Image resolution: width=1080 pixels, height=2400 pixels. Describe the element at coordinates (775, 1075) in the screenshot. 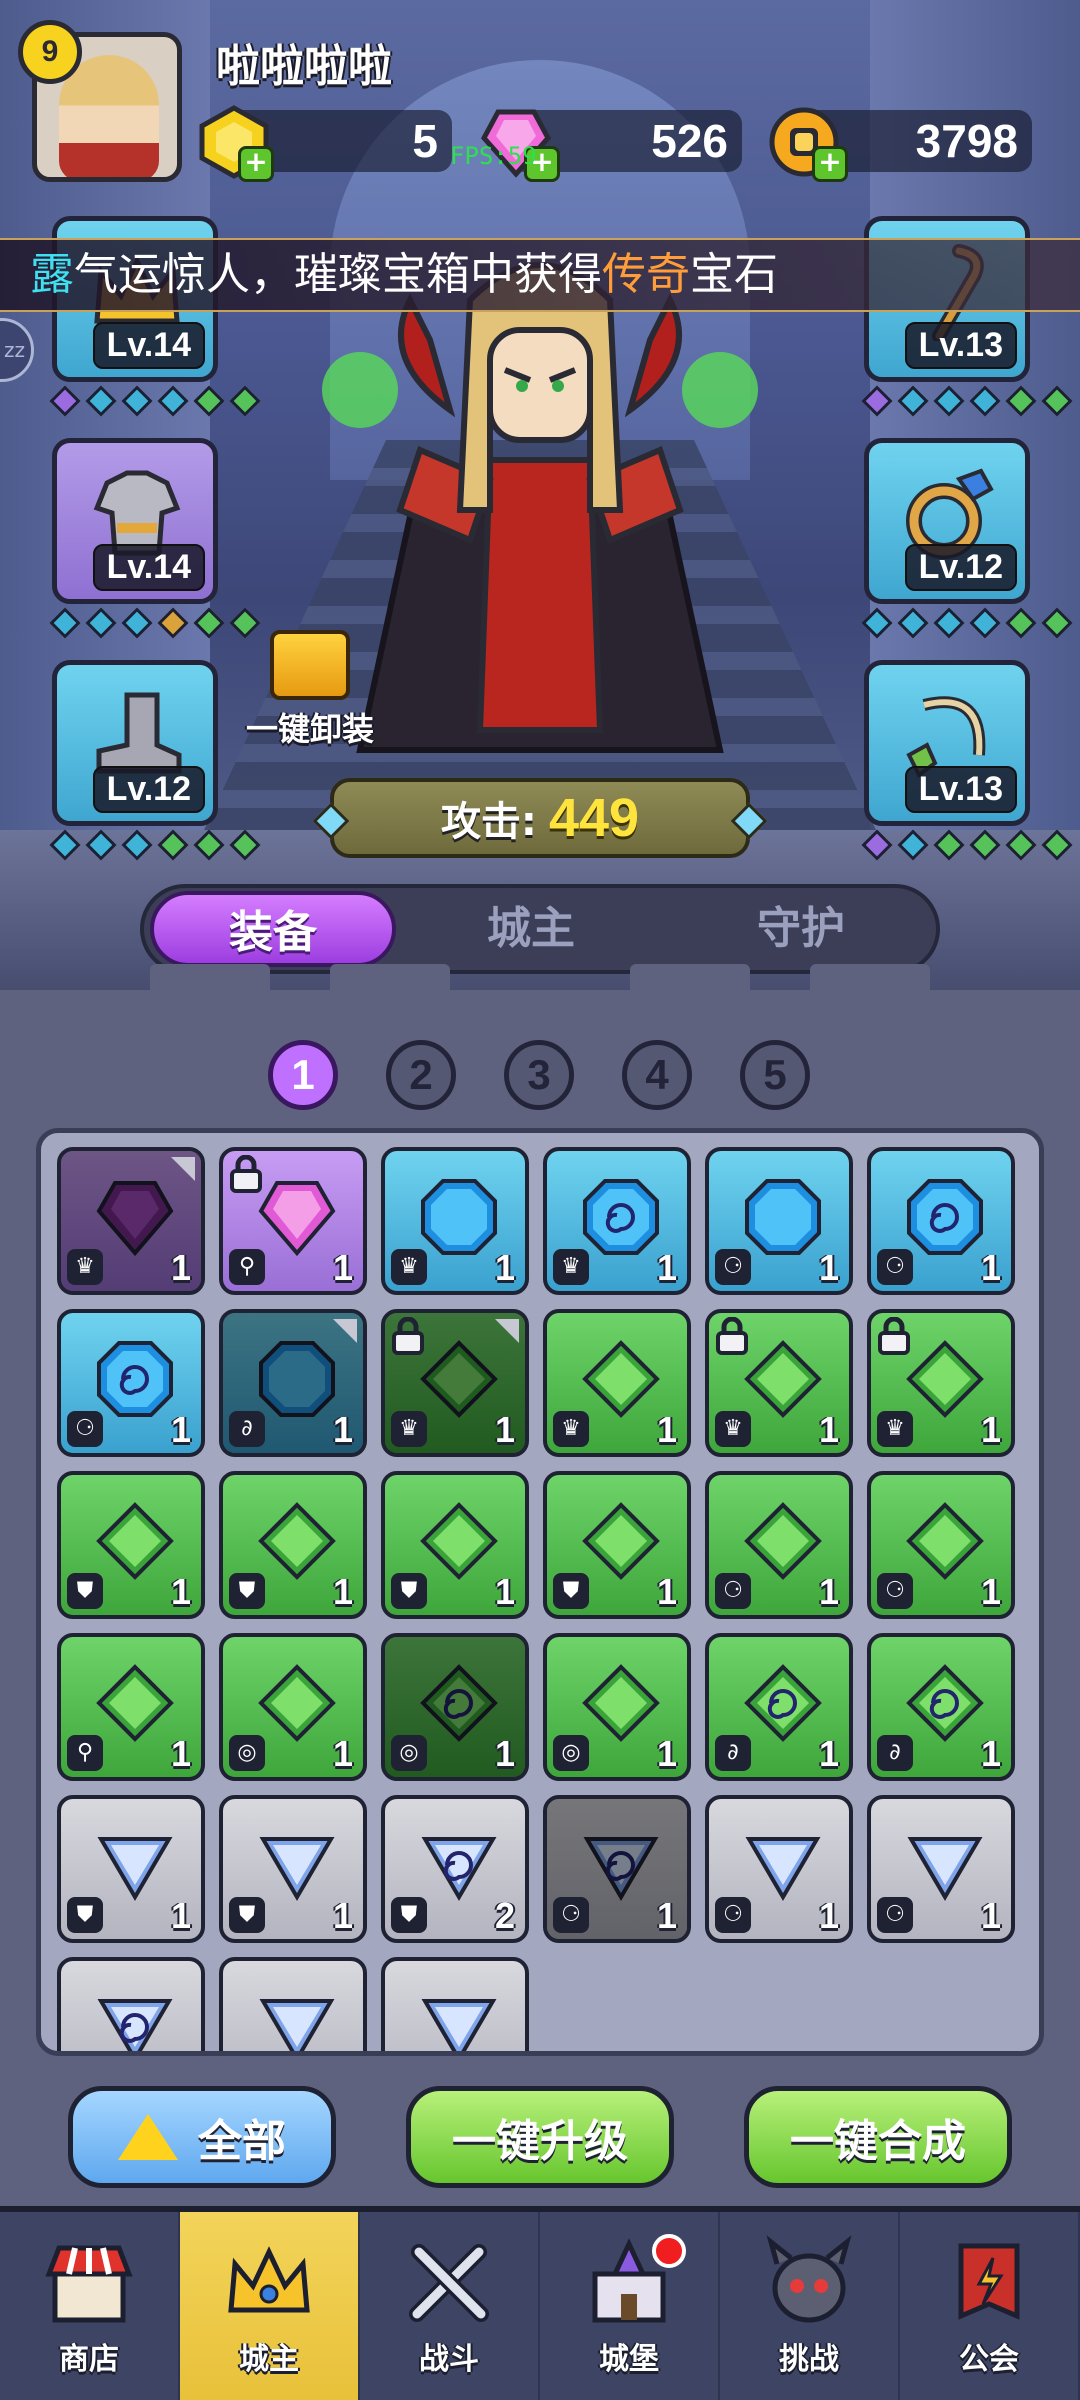

I see `page-button-5: 5` at that location.